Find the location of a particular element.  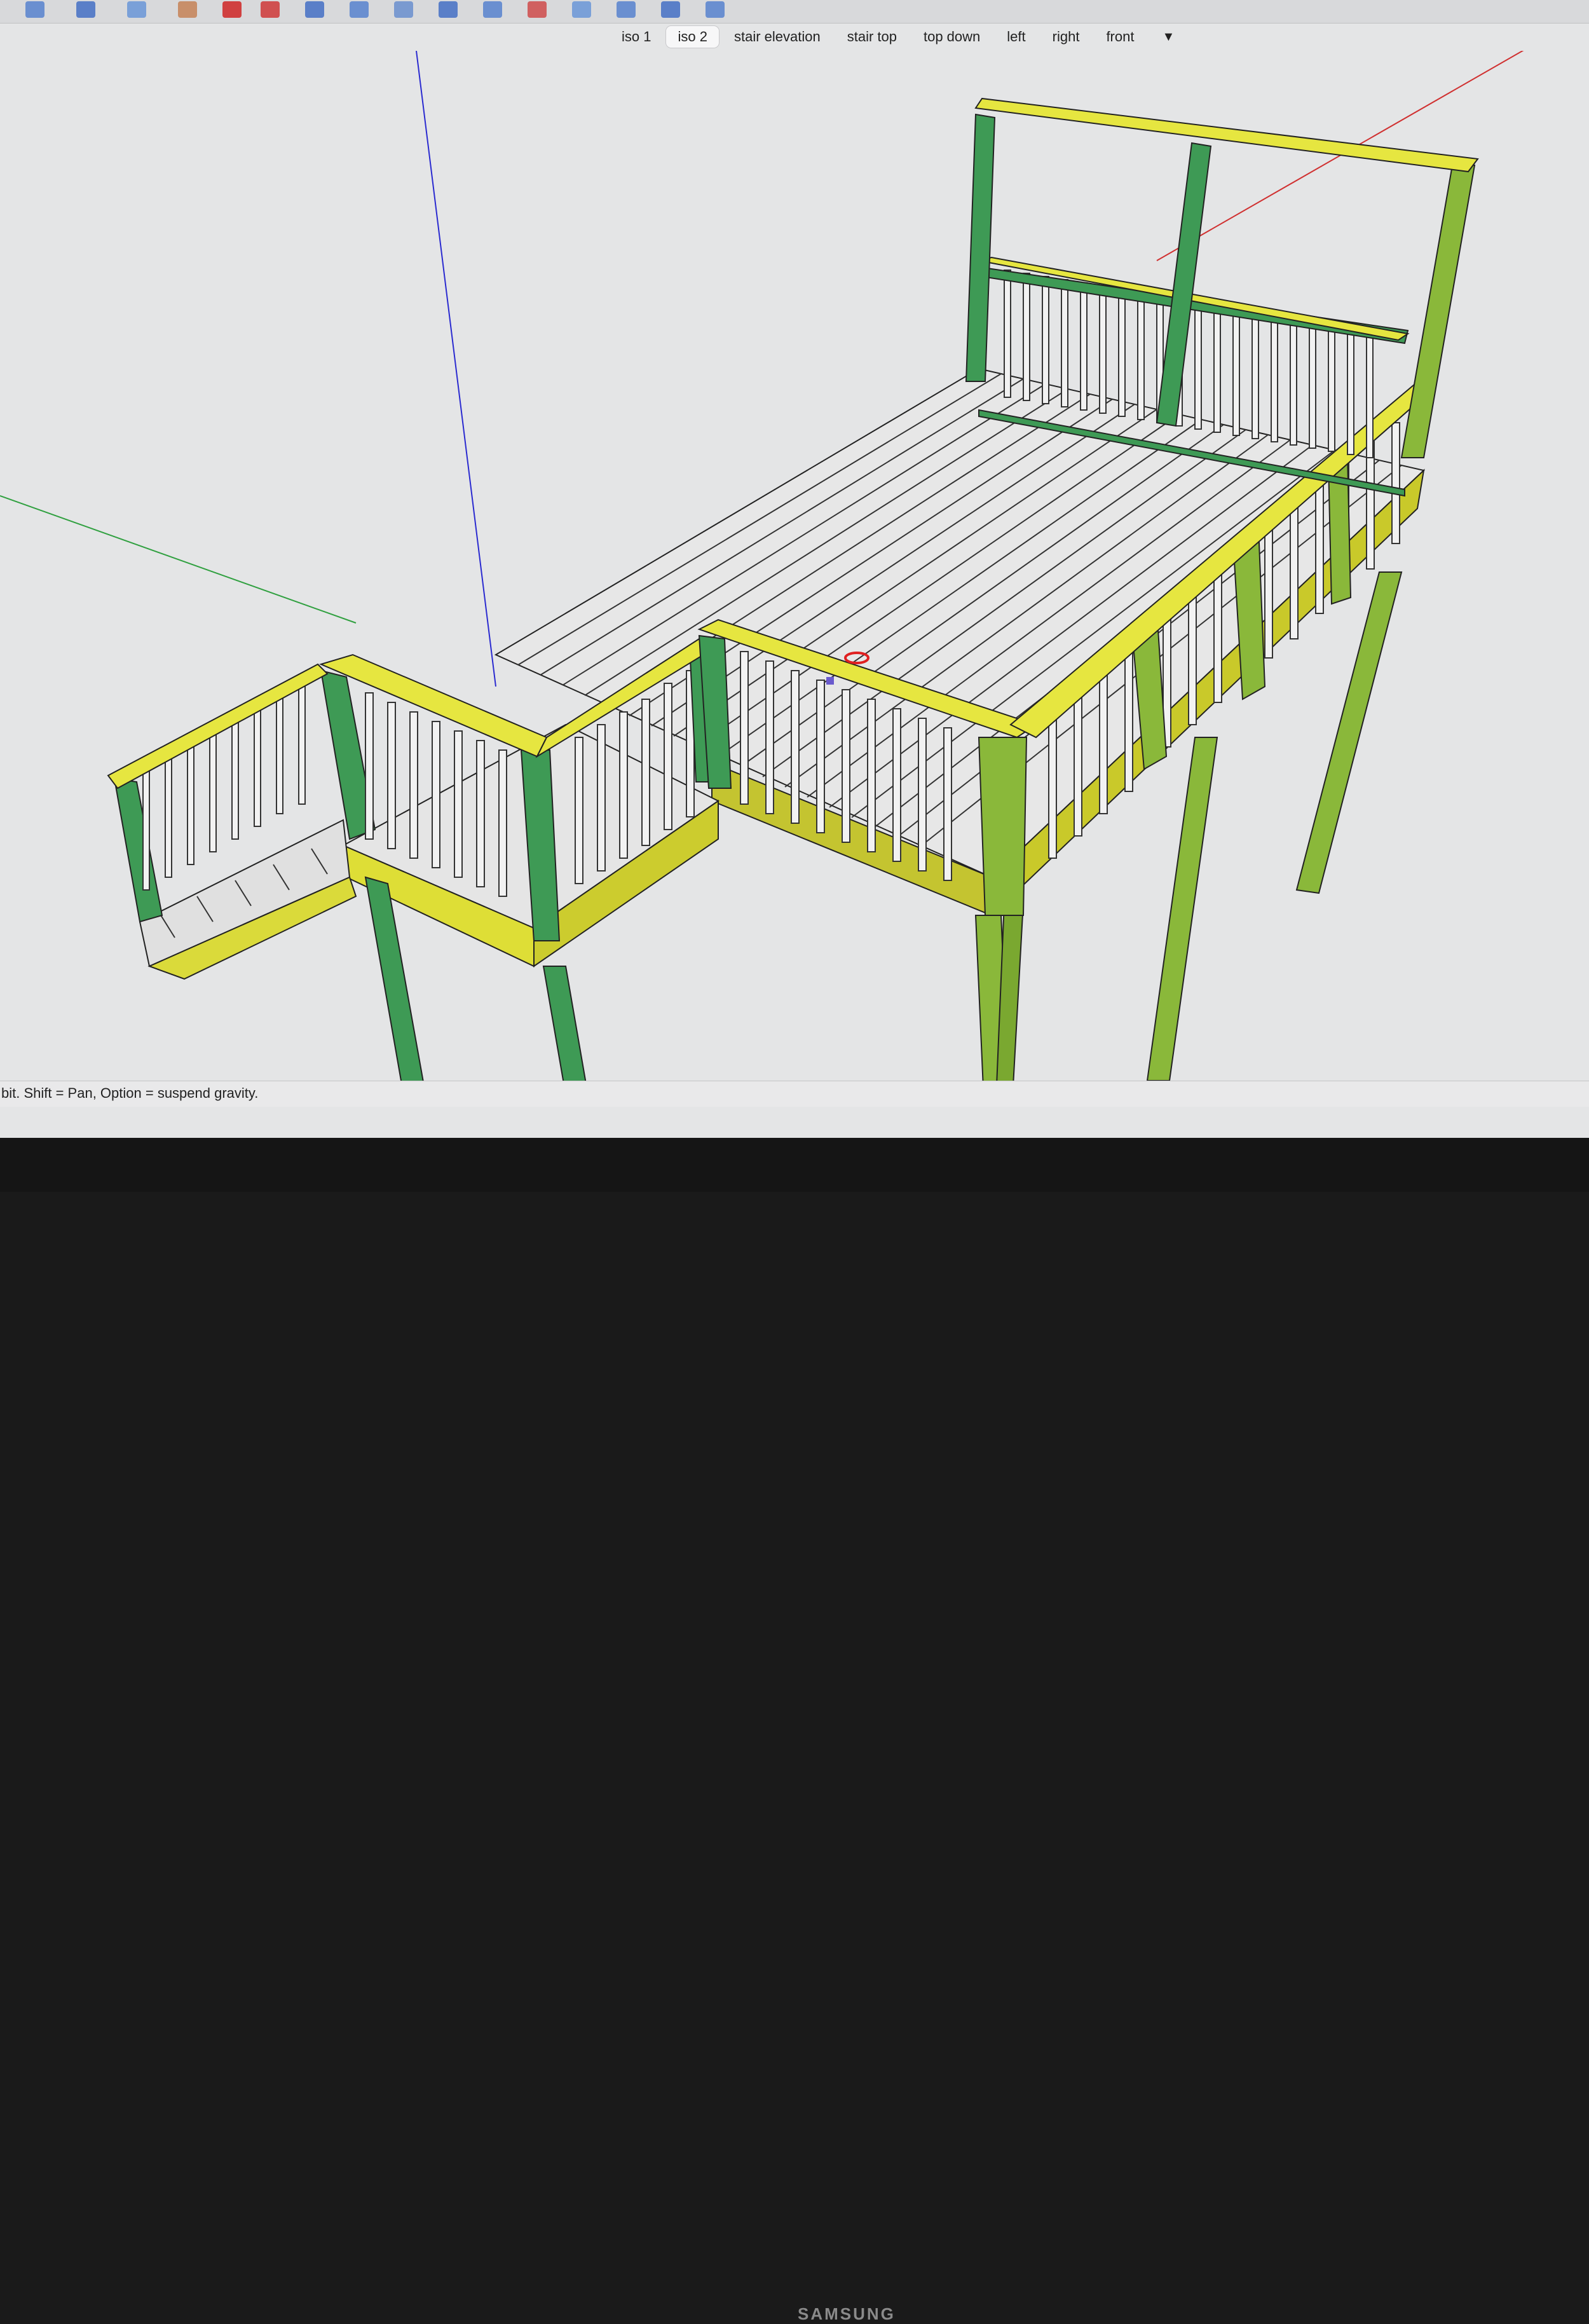

zoom-icon is located at coordinates (670, 9).